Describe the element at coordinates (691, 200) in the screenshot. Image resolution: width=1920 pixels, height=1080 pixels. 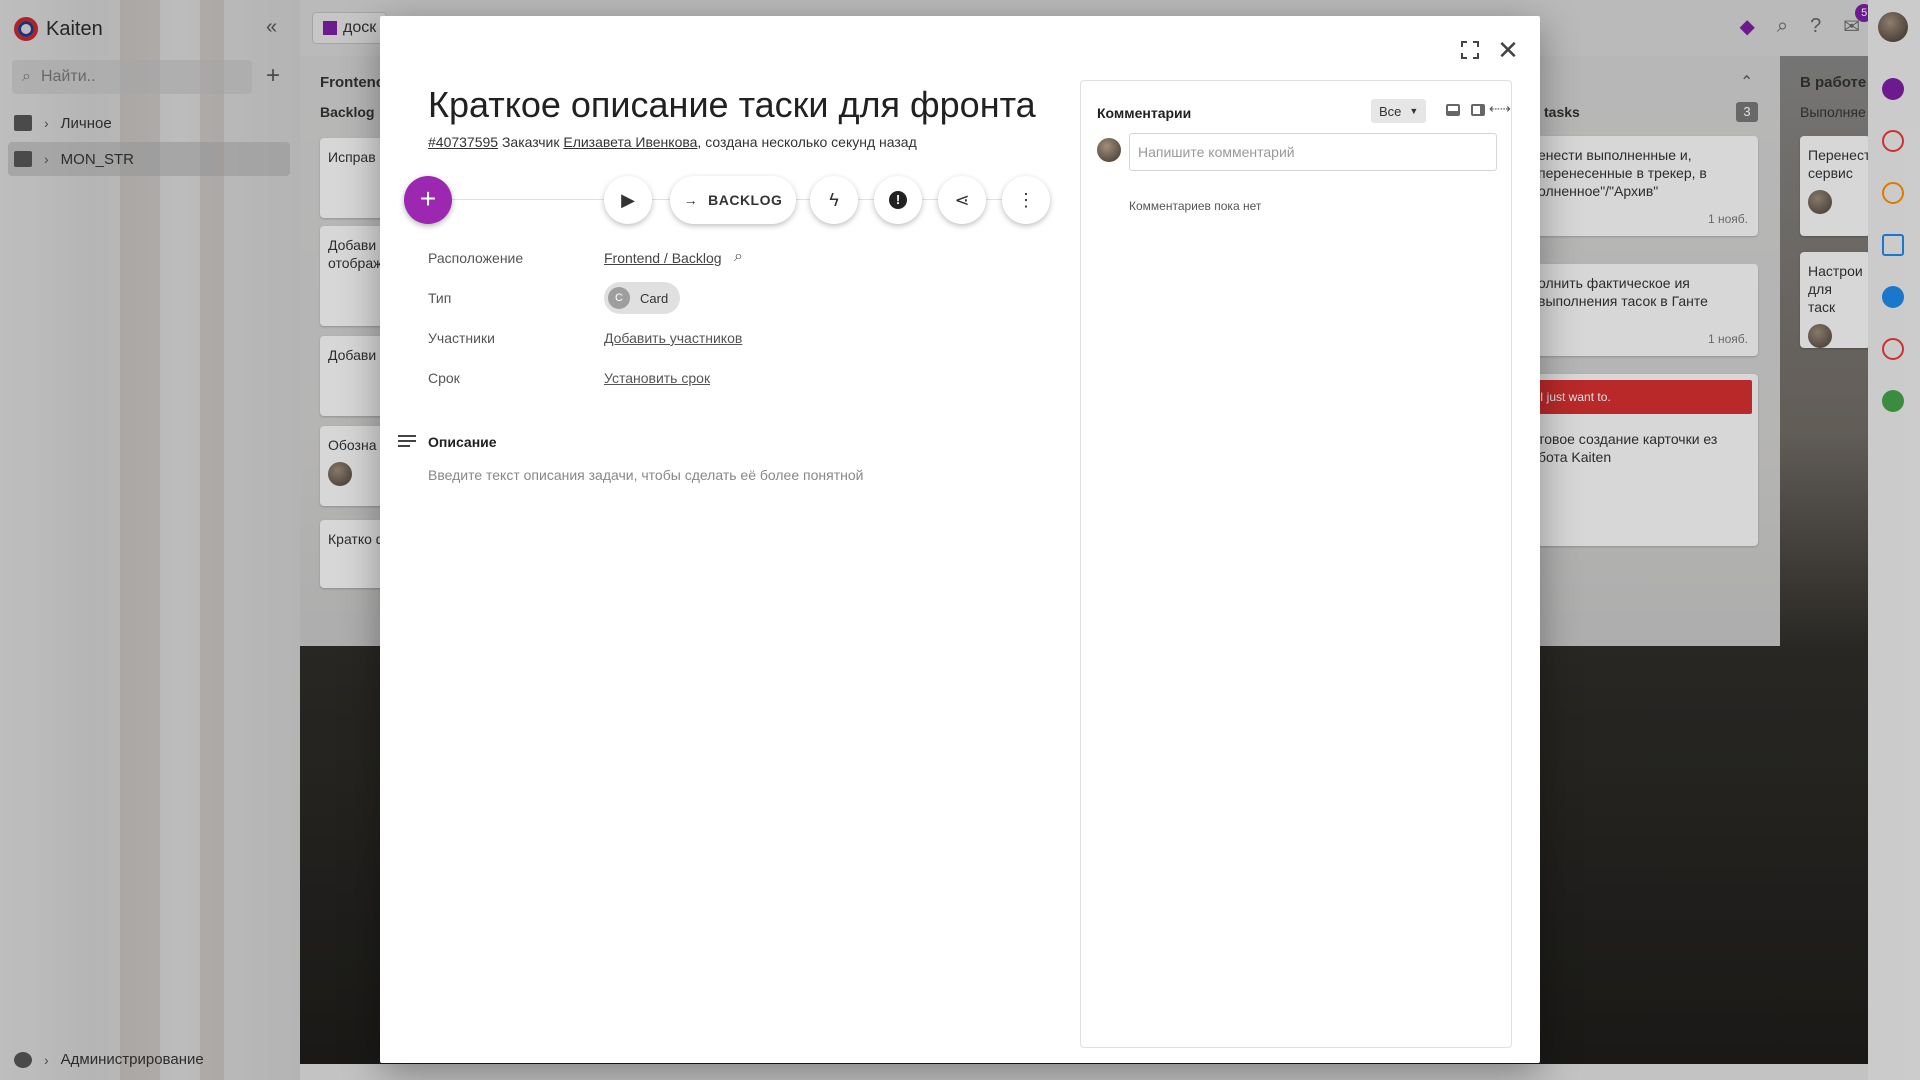
I see `arrow-right-icon: →` at that location.